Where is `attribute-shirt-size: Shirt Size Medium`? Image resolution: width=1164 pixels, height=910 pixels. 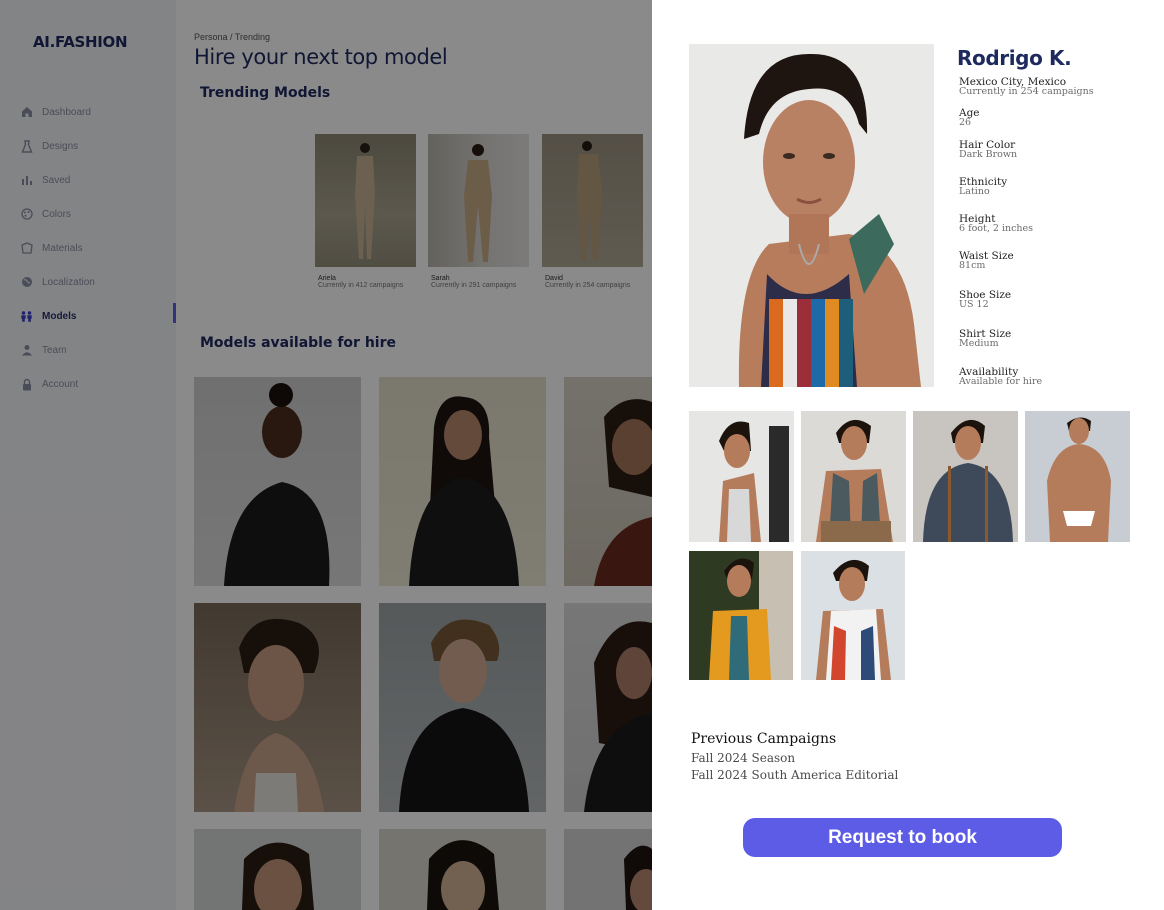 attribute-shirt-size: Shirt Size Medium is located at coordinates (985, 339).